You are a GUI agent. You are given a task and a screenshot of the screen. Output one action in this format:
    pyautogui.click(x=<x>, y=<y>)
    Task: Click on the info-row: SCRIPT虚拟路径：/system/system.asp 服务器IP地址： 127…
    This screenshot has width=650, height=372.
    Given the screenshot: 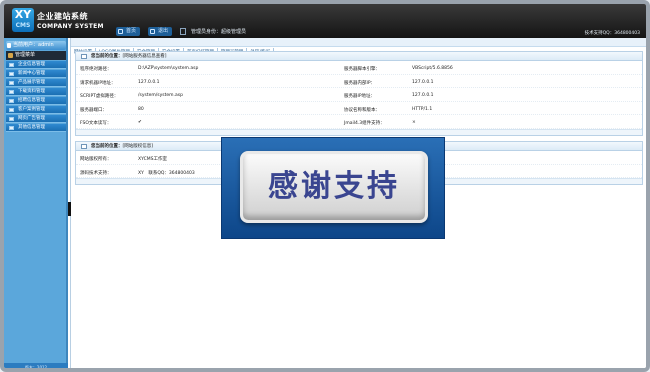 What is the action you would take?
    pyautogui.click(x=359, y=95)
    